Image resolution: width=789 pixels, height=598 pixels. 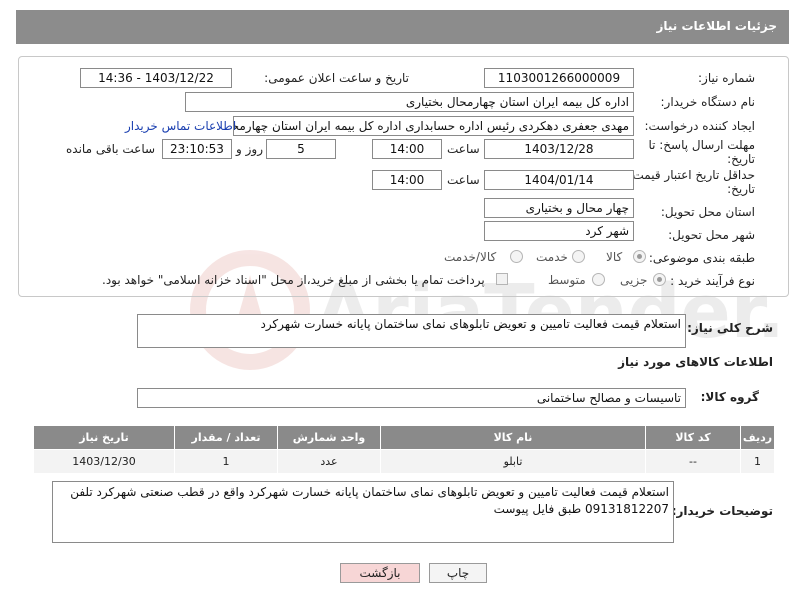 What do you see at coordinates (741, 189) in the screenshot?
I see `price-validity-label-2: تاریخ:` at bounding box center [741, 189].